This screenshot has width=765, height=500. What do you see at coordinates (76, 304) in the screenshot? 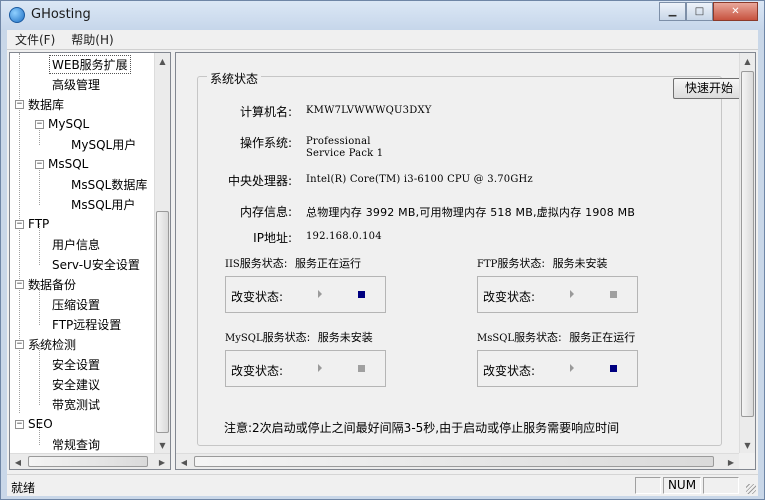
I see `tree-item-compression: 压缩设置` at bounding box center [76, 304].